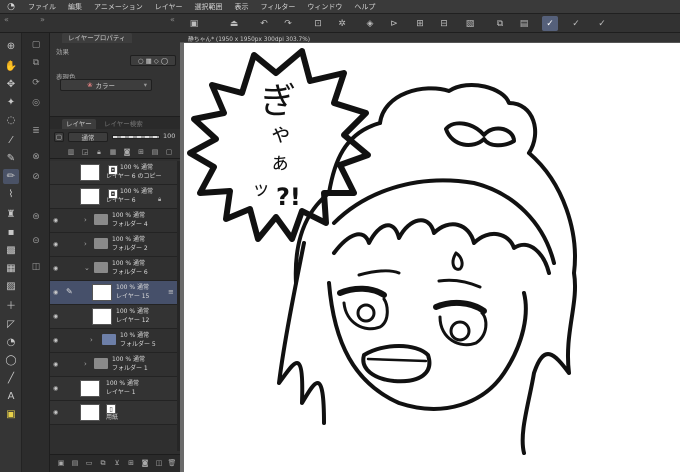 Image resolution: width=680 pixels, height=472 pixels. Describe the element at coordinates (36, 240) in the screenshot. I see `subtool-9-icon: ⊝` at that location.